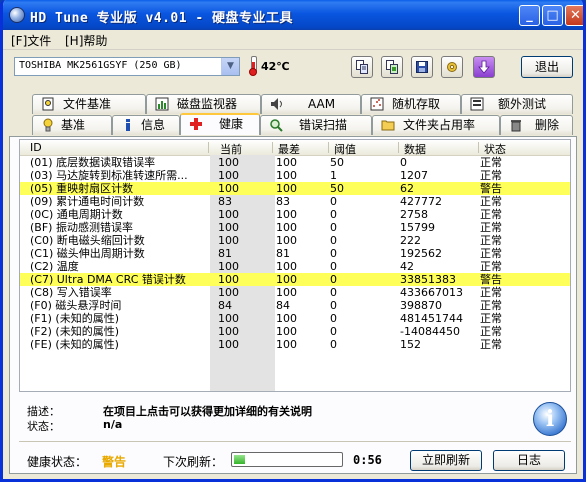 This screenshot has width=586, height=482. Describe the element at coordinates (93, 162) in the screenshot. I see `attribute-id: (01) 底层数据读取错误率` at that location.